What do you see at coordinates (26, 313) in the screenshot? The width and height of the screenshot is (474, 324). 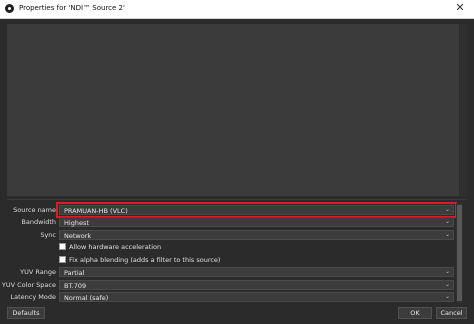 I see `defaults-button: Defaults` at bounding box center [26, 313].